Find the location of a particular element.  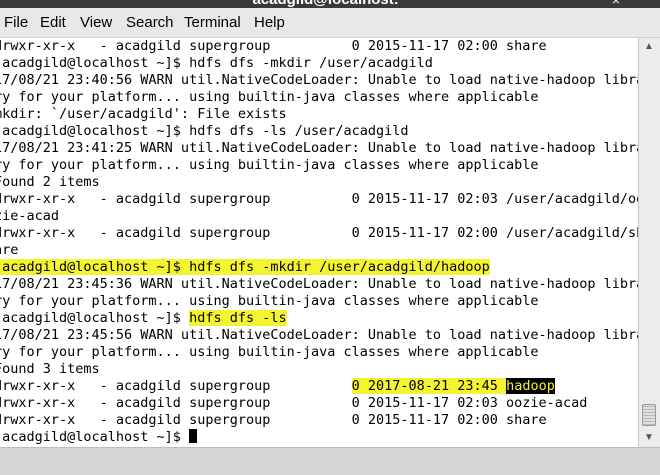

terminal-line: zie-acad is located at coordinates (30, 216).